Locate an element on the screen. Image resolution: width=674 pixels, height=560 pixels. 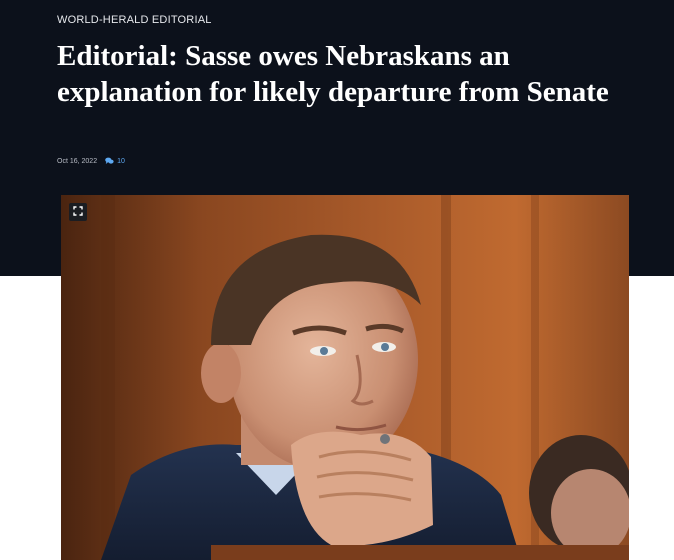
article-meta: Oct 16, 2022 10 is located at coordinates (91, 161).